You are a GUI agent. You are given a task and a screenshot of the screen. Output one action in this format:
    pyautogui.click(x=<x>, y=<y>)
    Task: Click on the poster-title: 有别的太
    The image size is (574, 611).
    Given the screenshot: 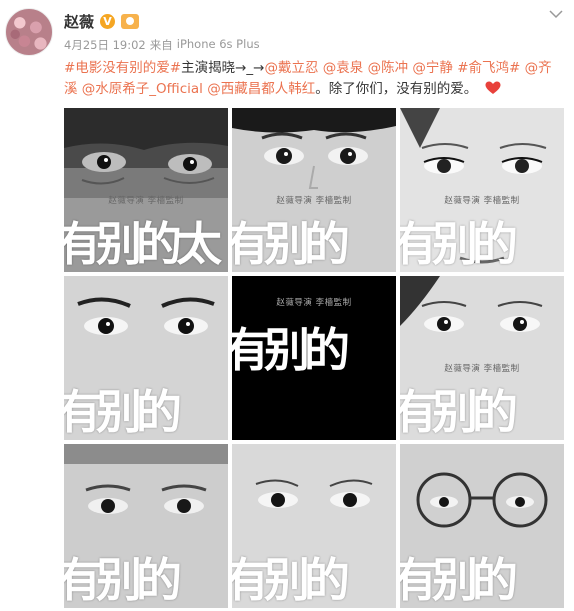 What is the action you would take?
    pyautogui.click(x=143, y=244)
    